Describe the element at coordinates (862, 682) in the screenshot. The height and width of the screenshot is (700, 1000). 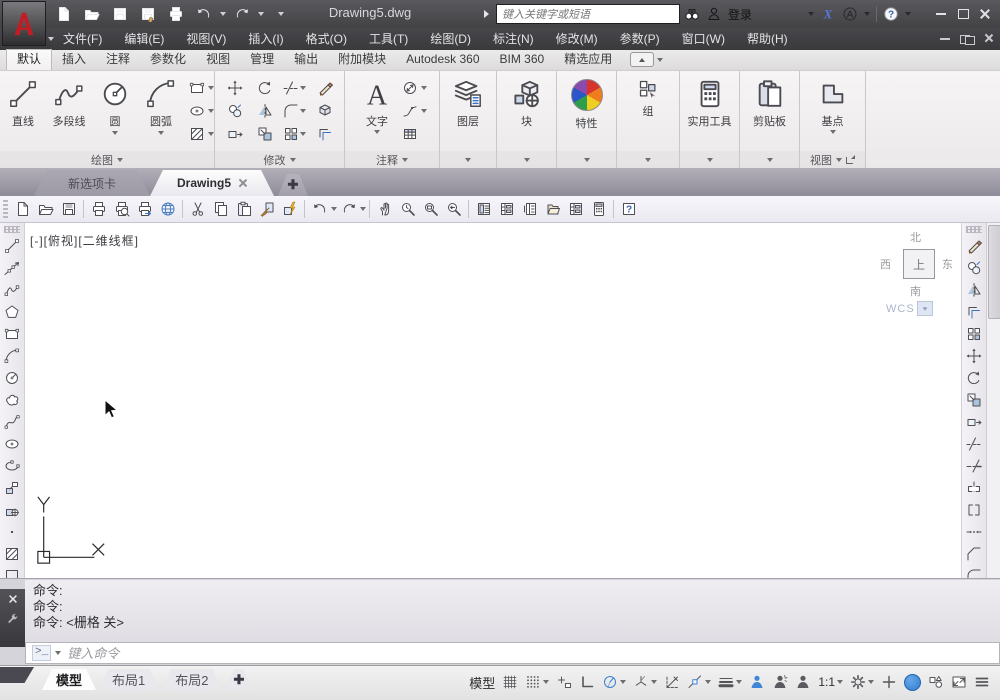
I see `workspace-switching-button` at that location.